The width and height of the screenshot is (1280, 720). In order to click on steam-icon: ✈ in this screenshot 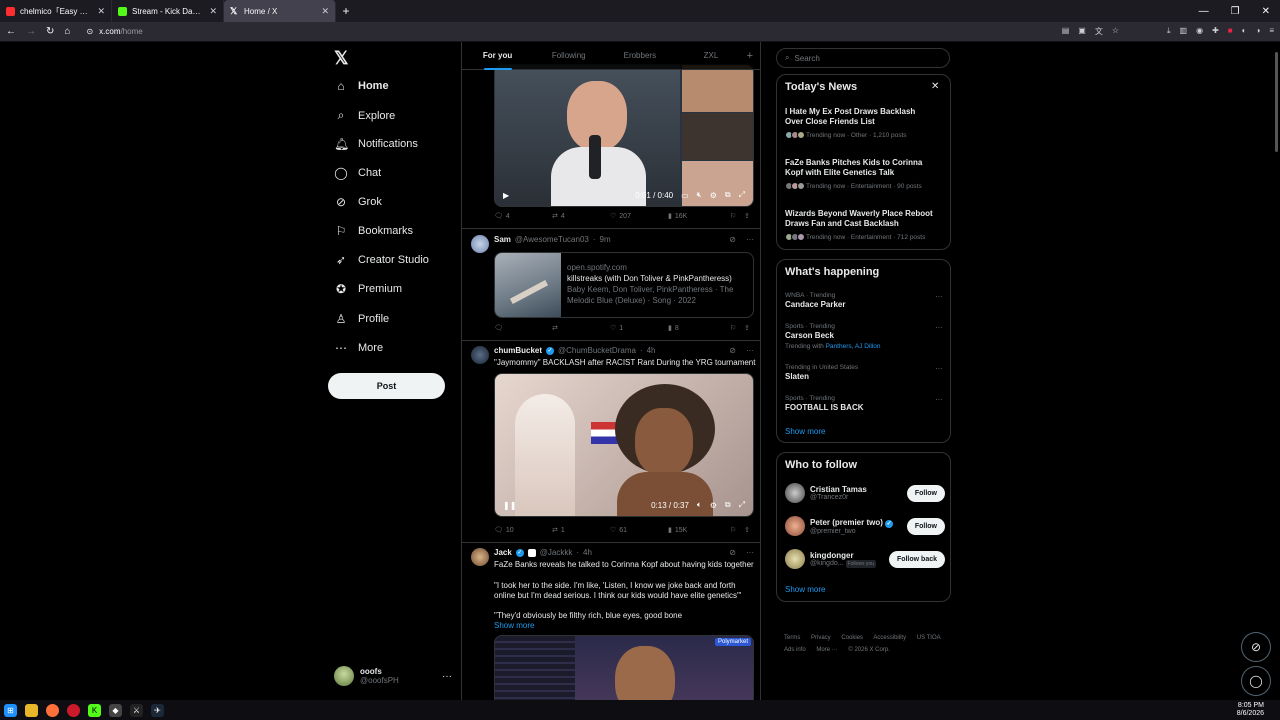, I will do `click(157, 710)`.